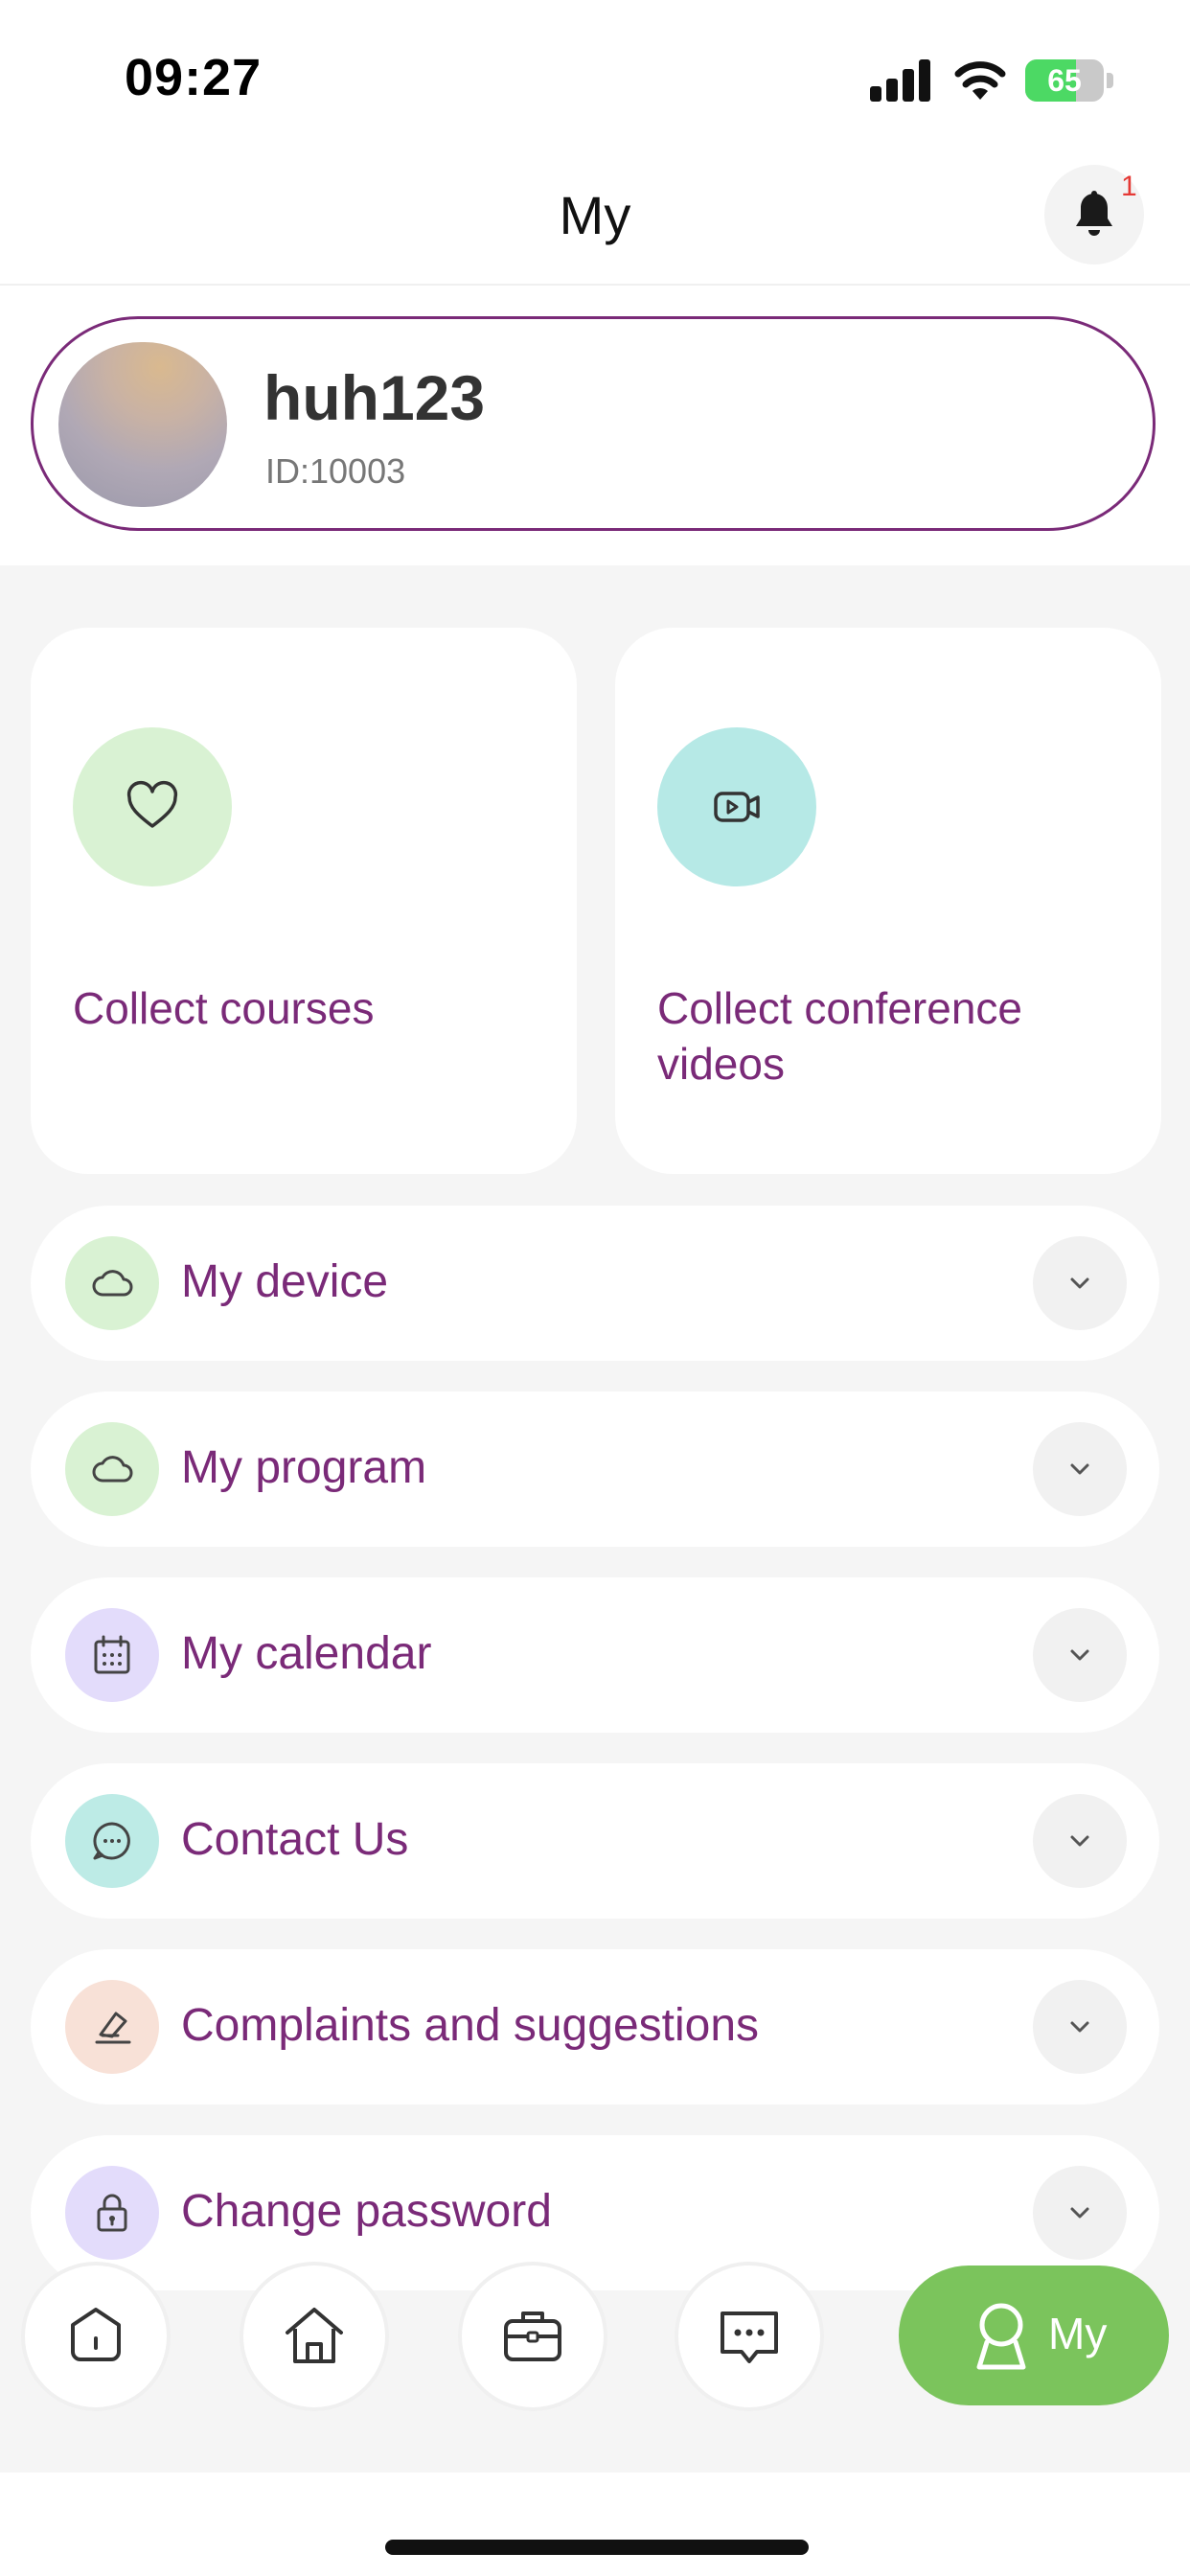  Describe the element at coordinates (224, 1008) in the screenshot. I see `collect-courses-label: Collect courses` at that location.